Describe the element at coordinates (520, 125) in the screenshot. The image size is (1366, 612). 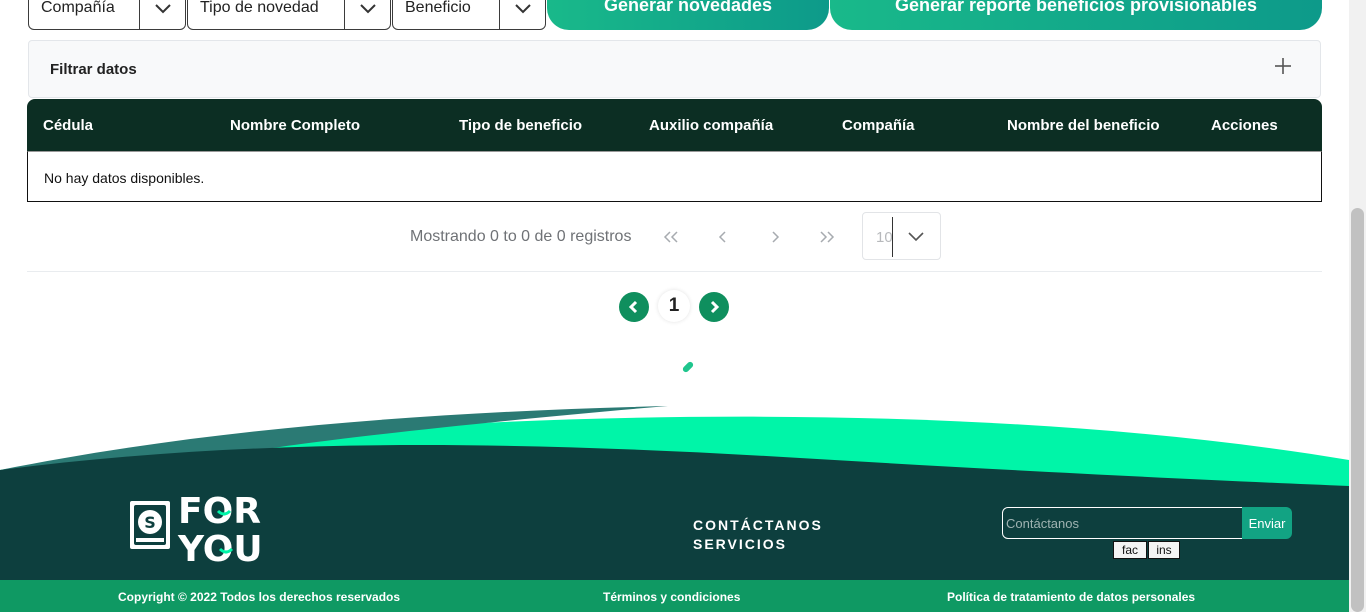
I see `column-header-benefit-type: Tipo de beneficio` at that location.